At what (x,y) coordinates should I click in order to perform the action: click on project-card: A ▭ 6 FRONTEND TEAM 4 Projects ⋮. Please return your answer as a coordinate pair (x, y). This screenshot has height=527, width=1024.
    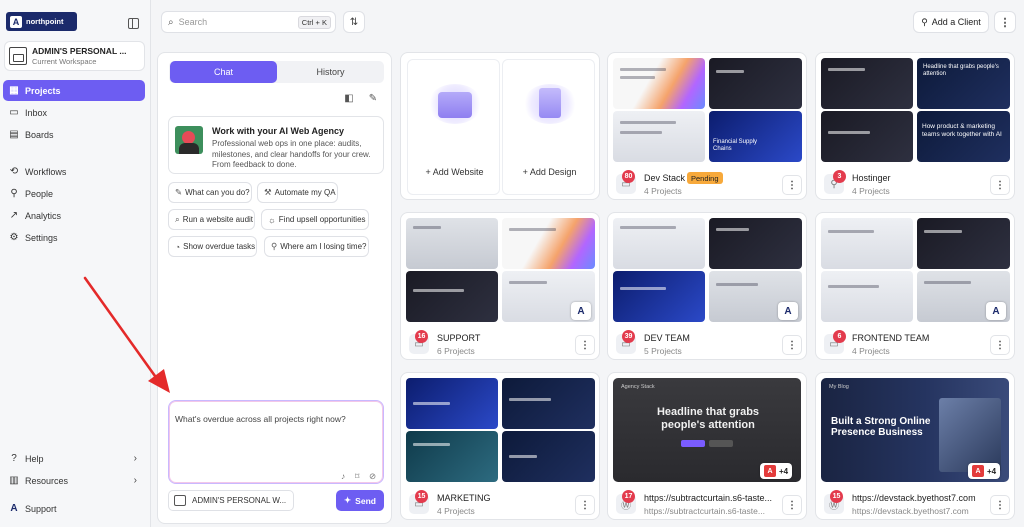
    Looking at the image, I should click on (915, 286).